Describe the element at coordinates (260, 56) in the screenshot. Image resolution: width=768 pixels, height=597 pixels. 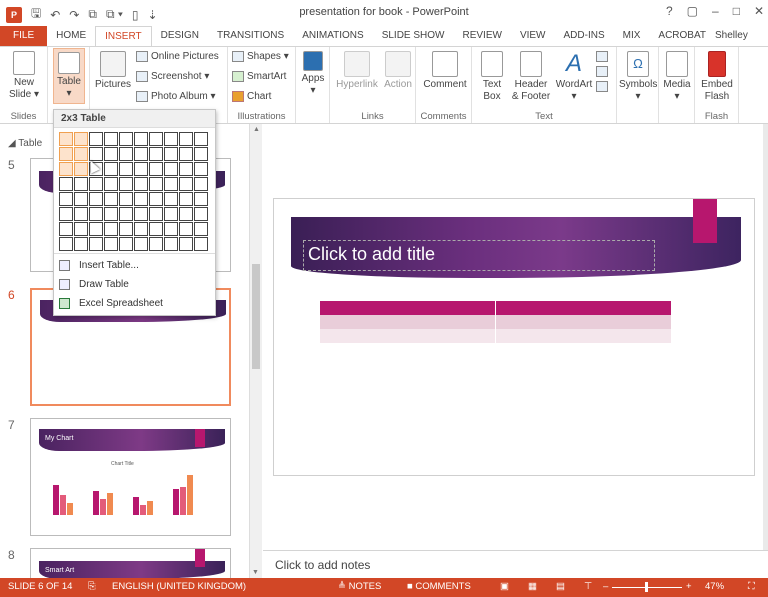
I see `shapes-button: Shapes ▾` at that location.